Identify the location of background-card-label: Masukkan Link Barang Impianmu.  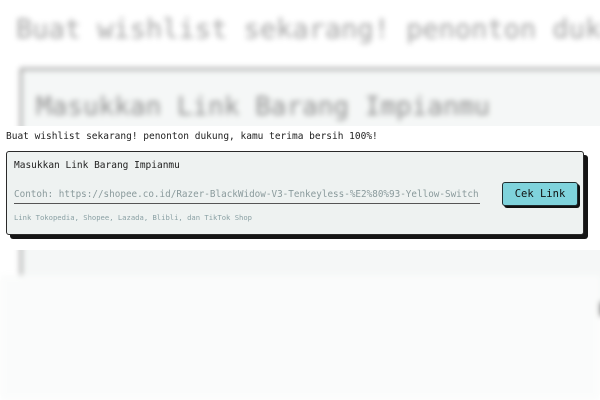
(263, 107).